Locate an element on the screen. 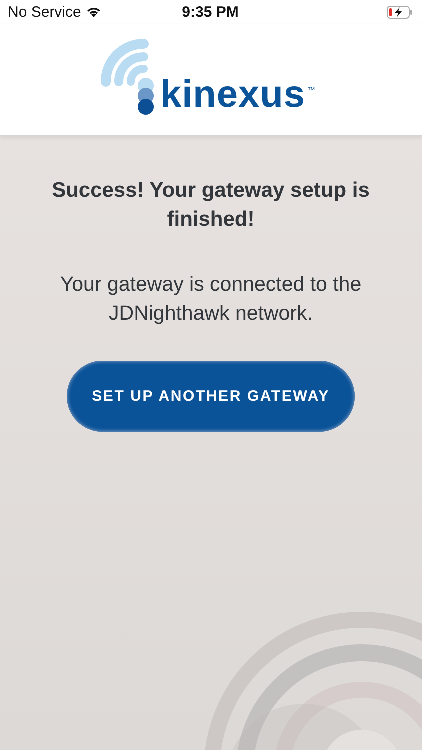 The width and height of the screenshot is (422, 750). set-up-another-gateway-button: SET UP ANOTHER GATEWAY is located at coordinates (211, 396).